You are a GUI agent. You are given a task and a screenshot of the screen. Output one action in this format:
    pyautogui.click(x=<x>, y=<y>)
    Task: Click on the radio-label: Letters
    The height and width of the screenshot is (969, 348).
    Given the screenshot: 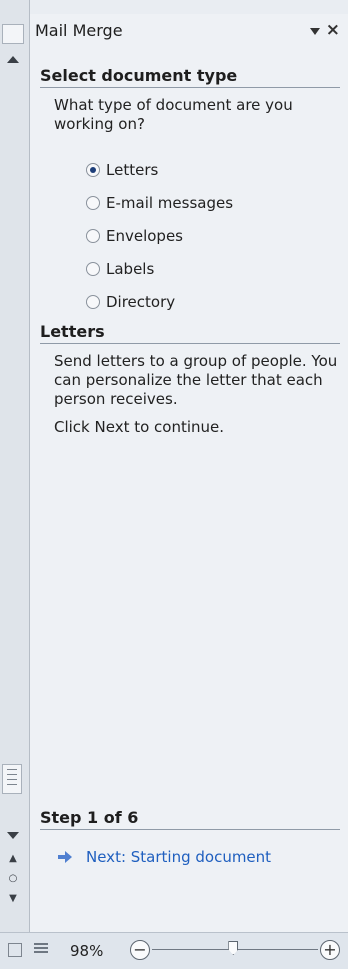 What is the action you would take?
    pyautogui.click(x=132, y=170)
    